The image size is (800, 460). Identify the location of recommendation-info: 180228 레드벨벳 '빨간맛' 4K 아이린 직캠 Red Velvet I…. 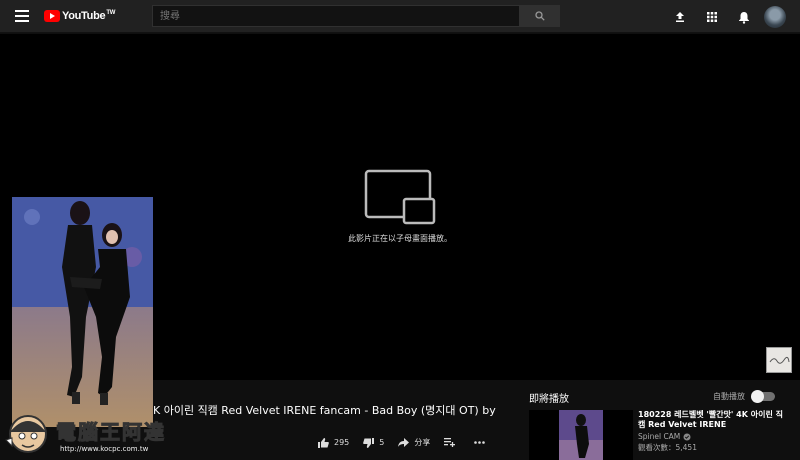
(713, 431).